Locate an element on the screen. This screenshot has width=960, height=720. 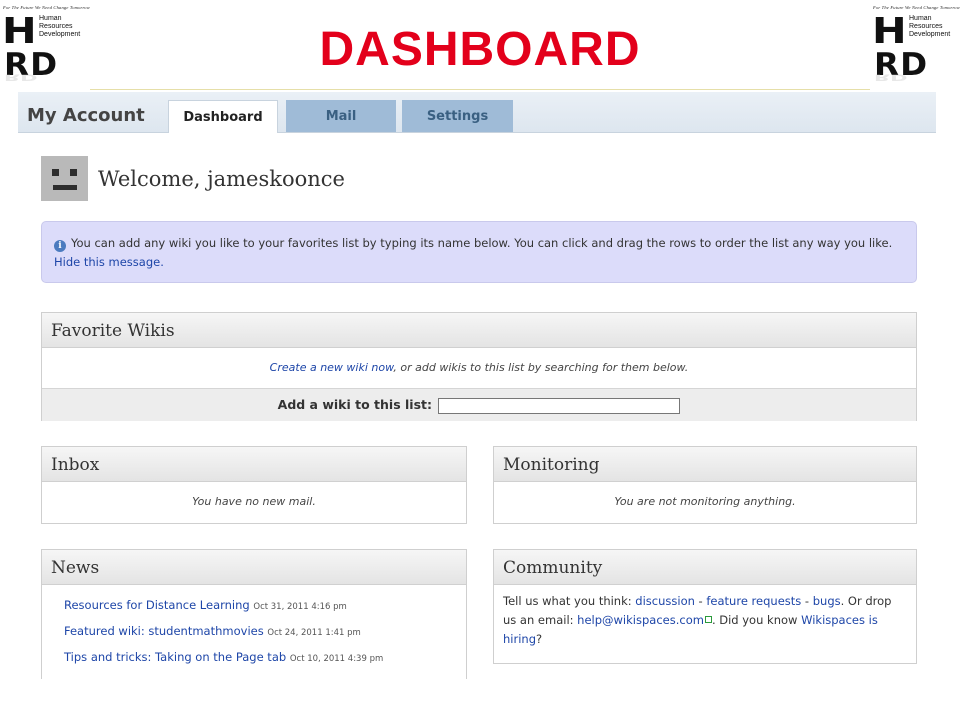
news-date: Oct 10, 2011 4:39 pm is located at coordinates (336, 659).